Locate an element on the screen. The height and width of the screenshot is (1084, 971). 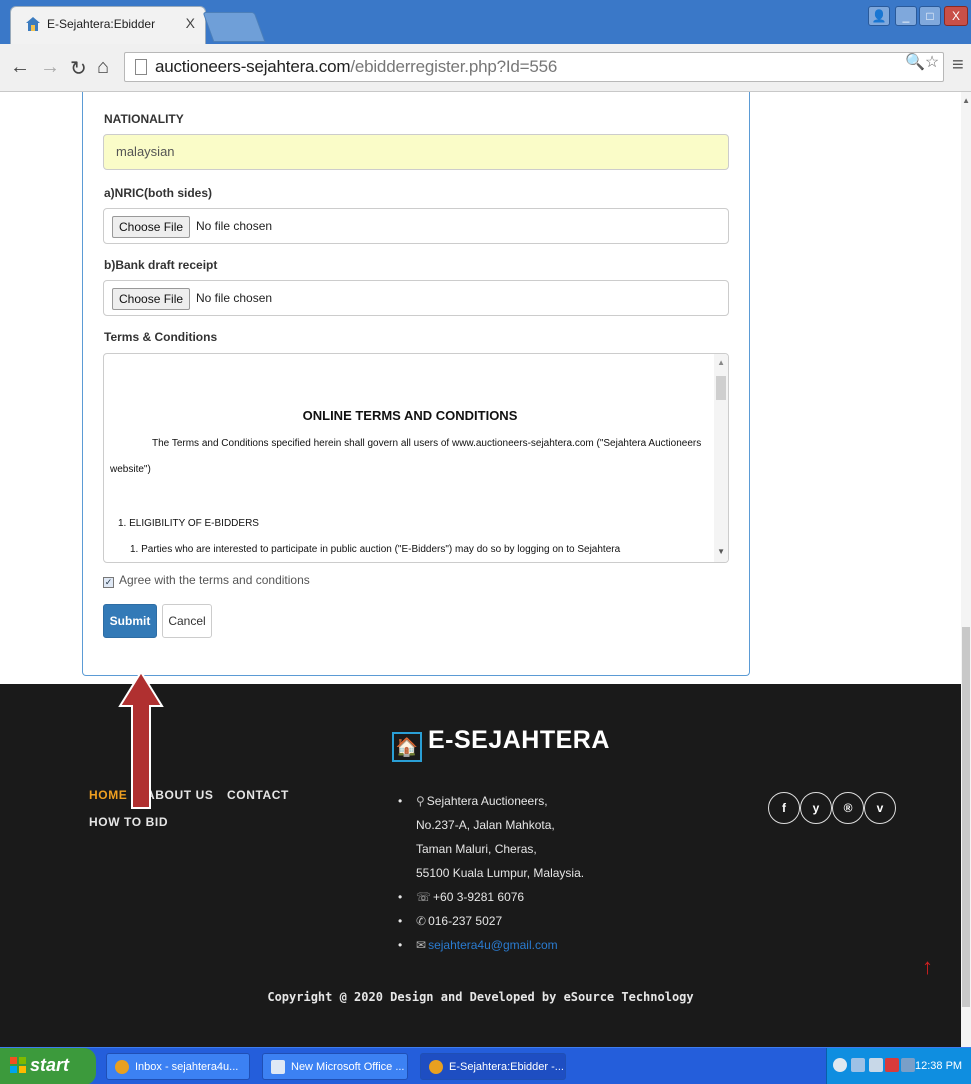
footer-address-row: • ⚲ Sejahtera Auctioneers, is located at coordinates (473, 801).